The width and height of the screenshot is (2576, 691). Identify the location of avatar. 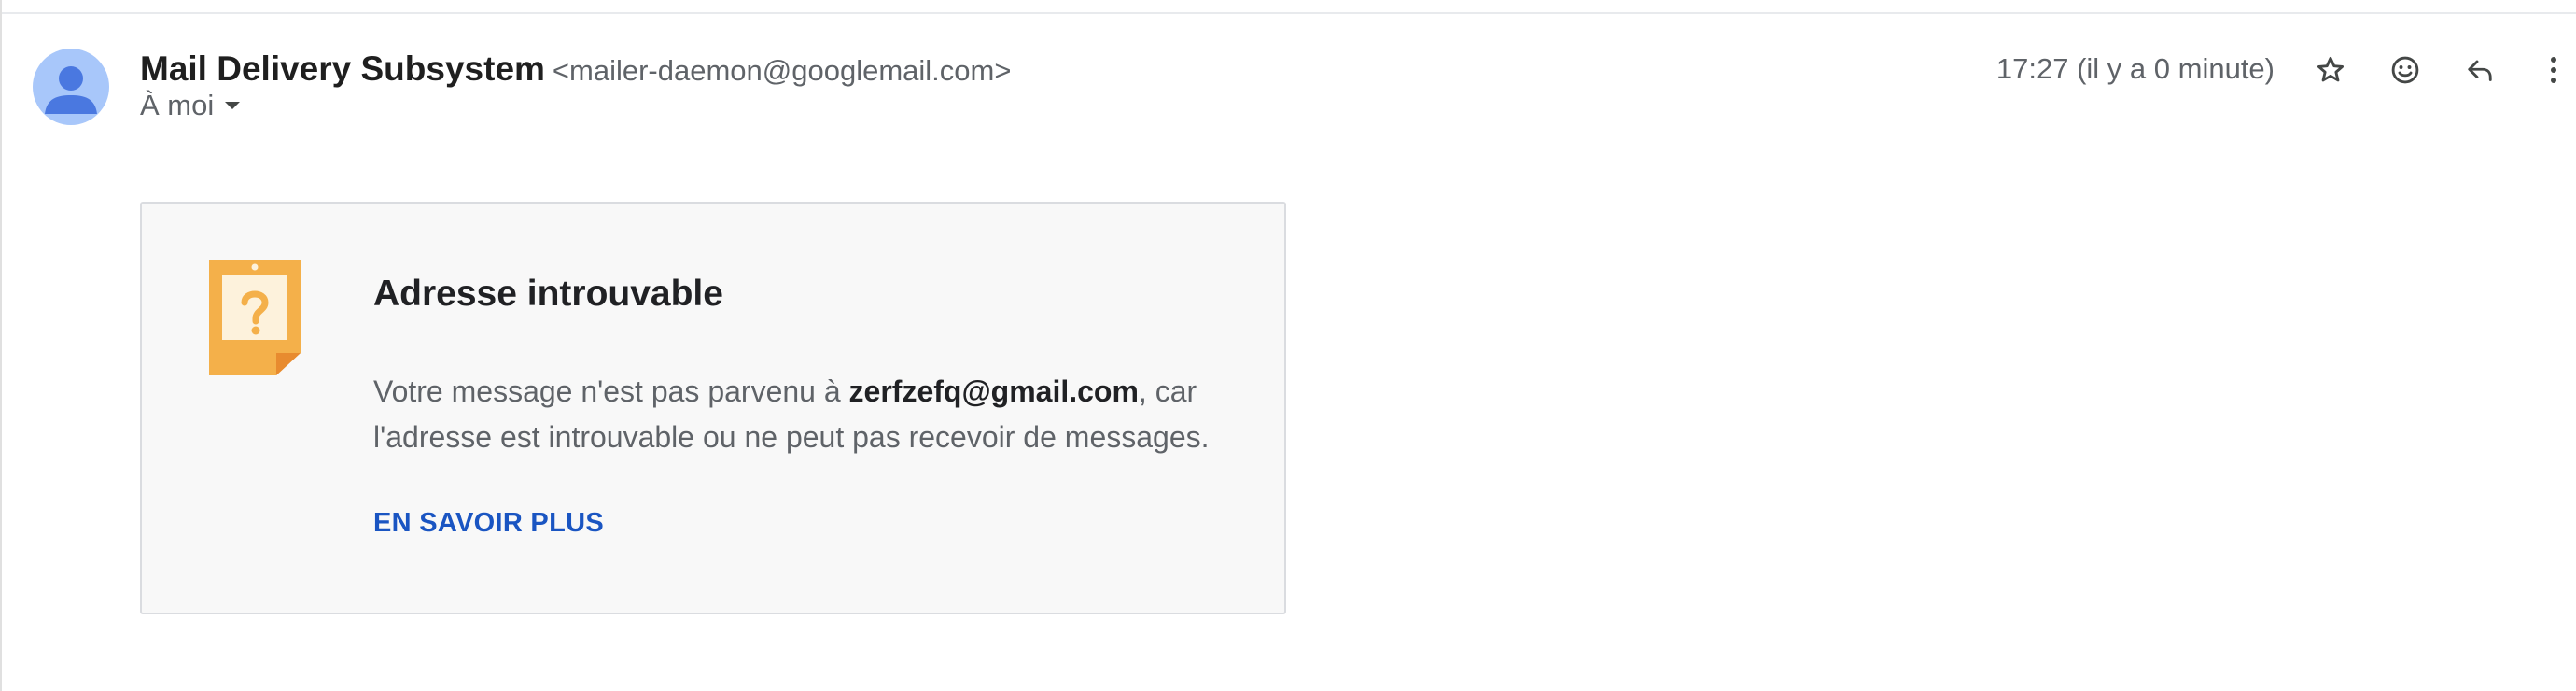
(71, 87).